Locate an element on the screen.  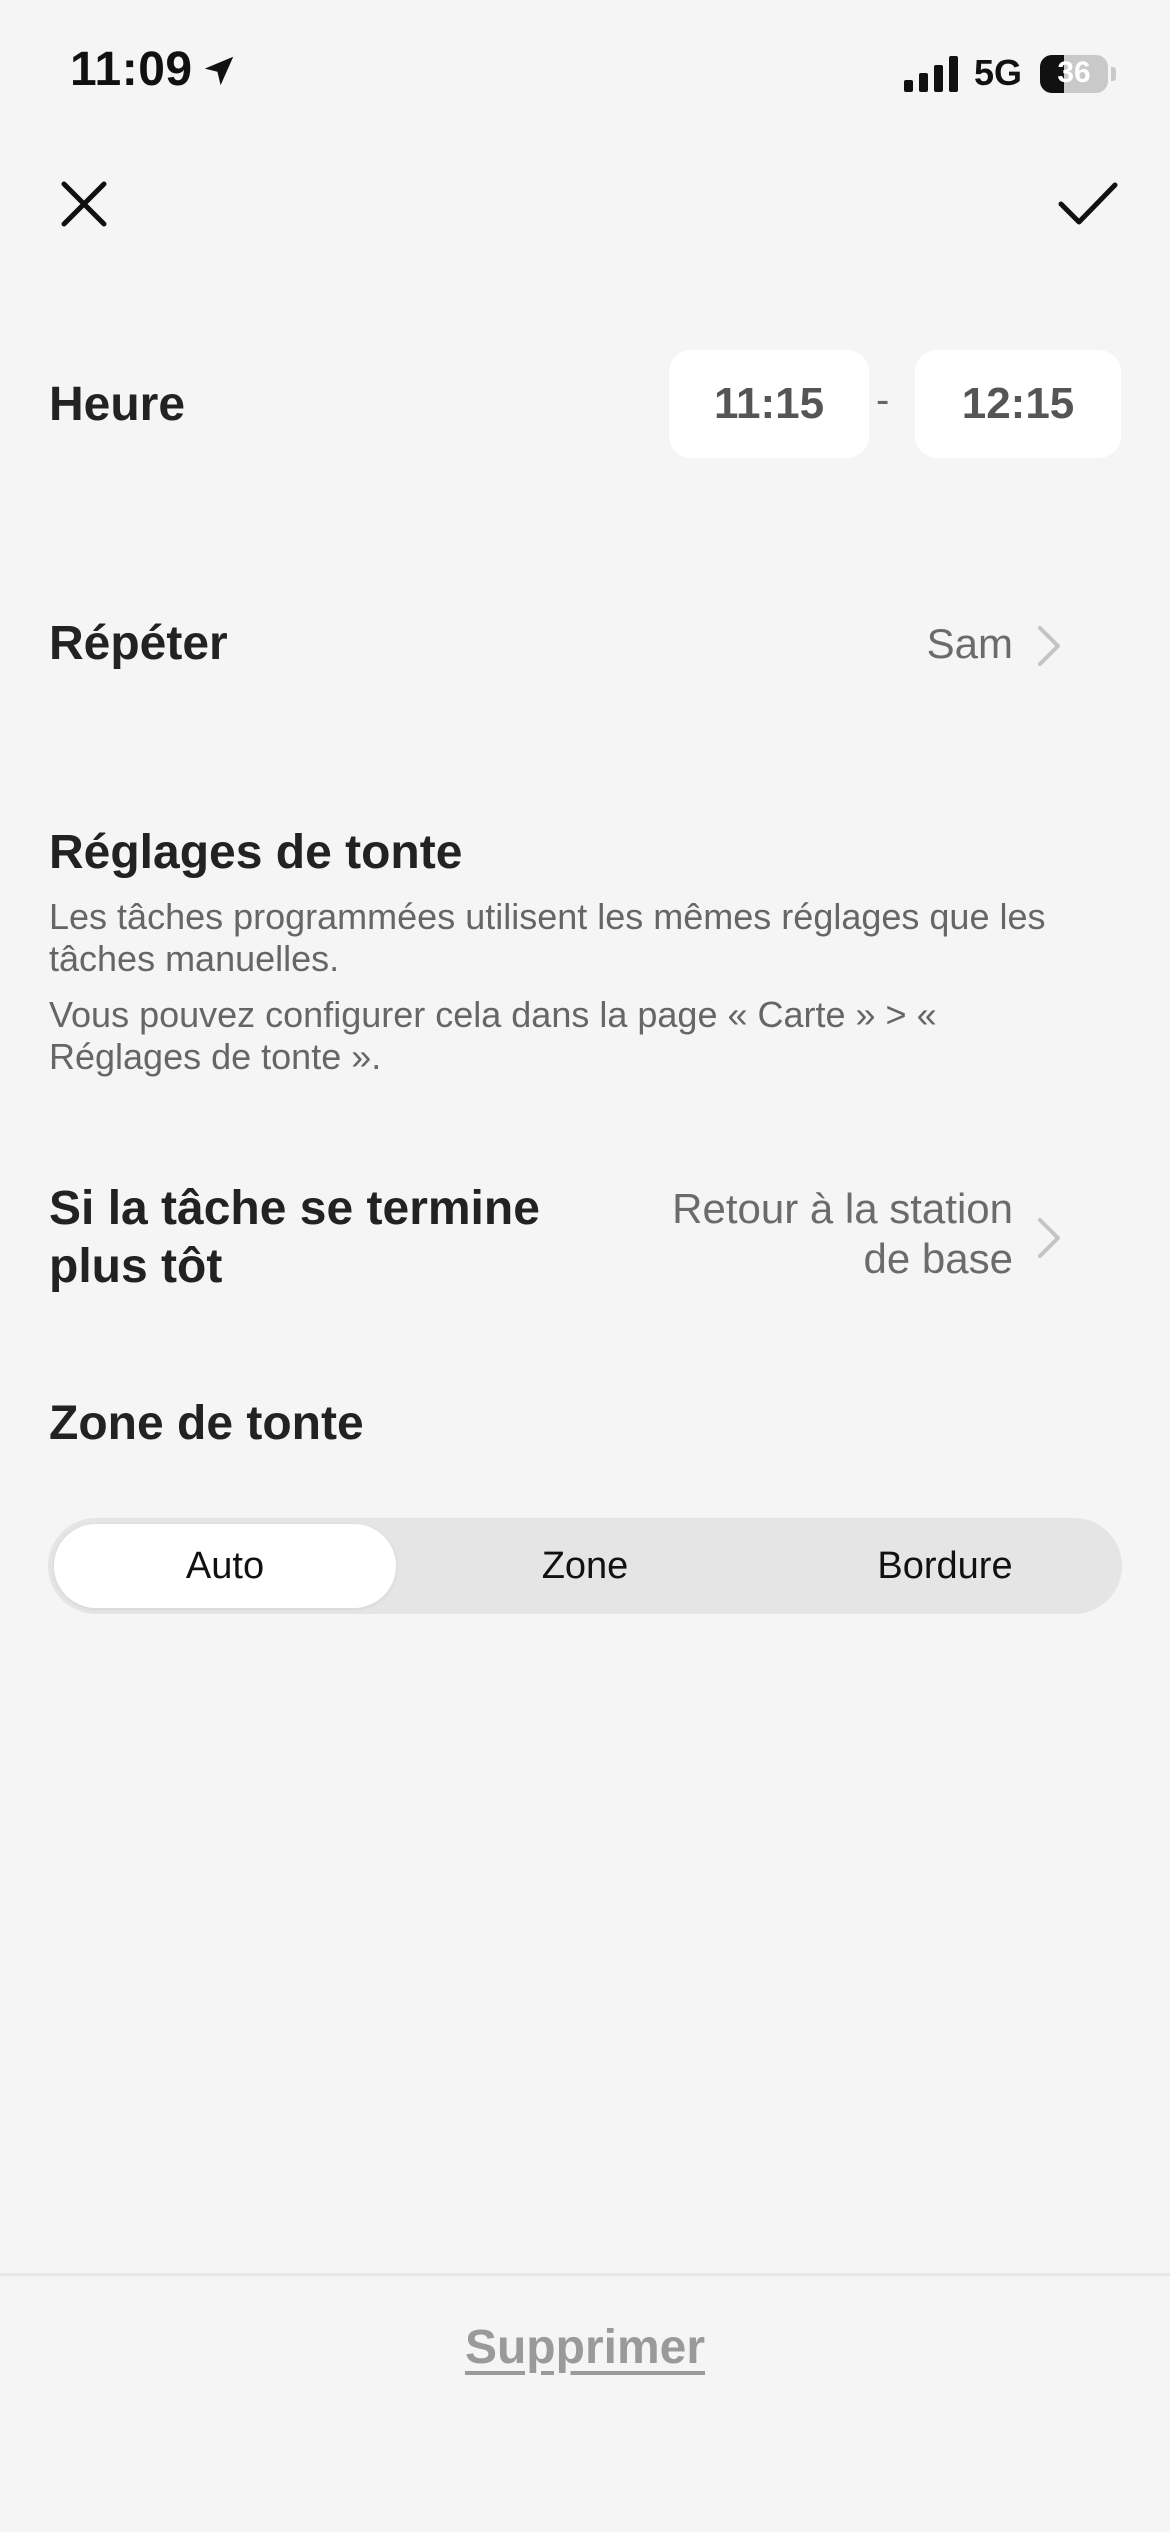
early-finish-value: Retour à la station de base is located at coordinates (842, 1234).